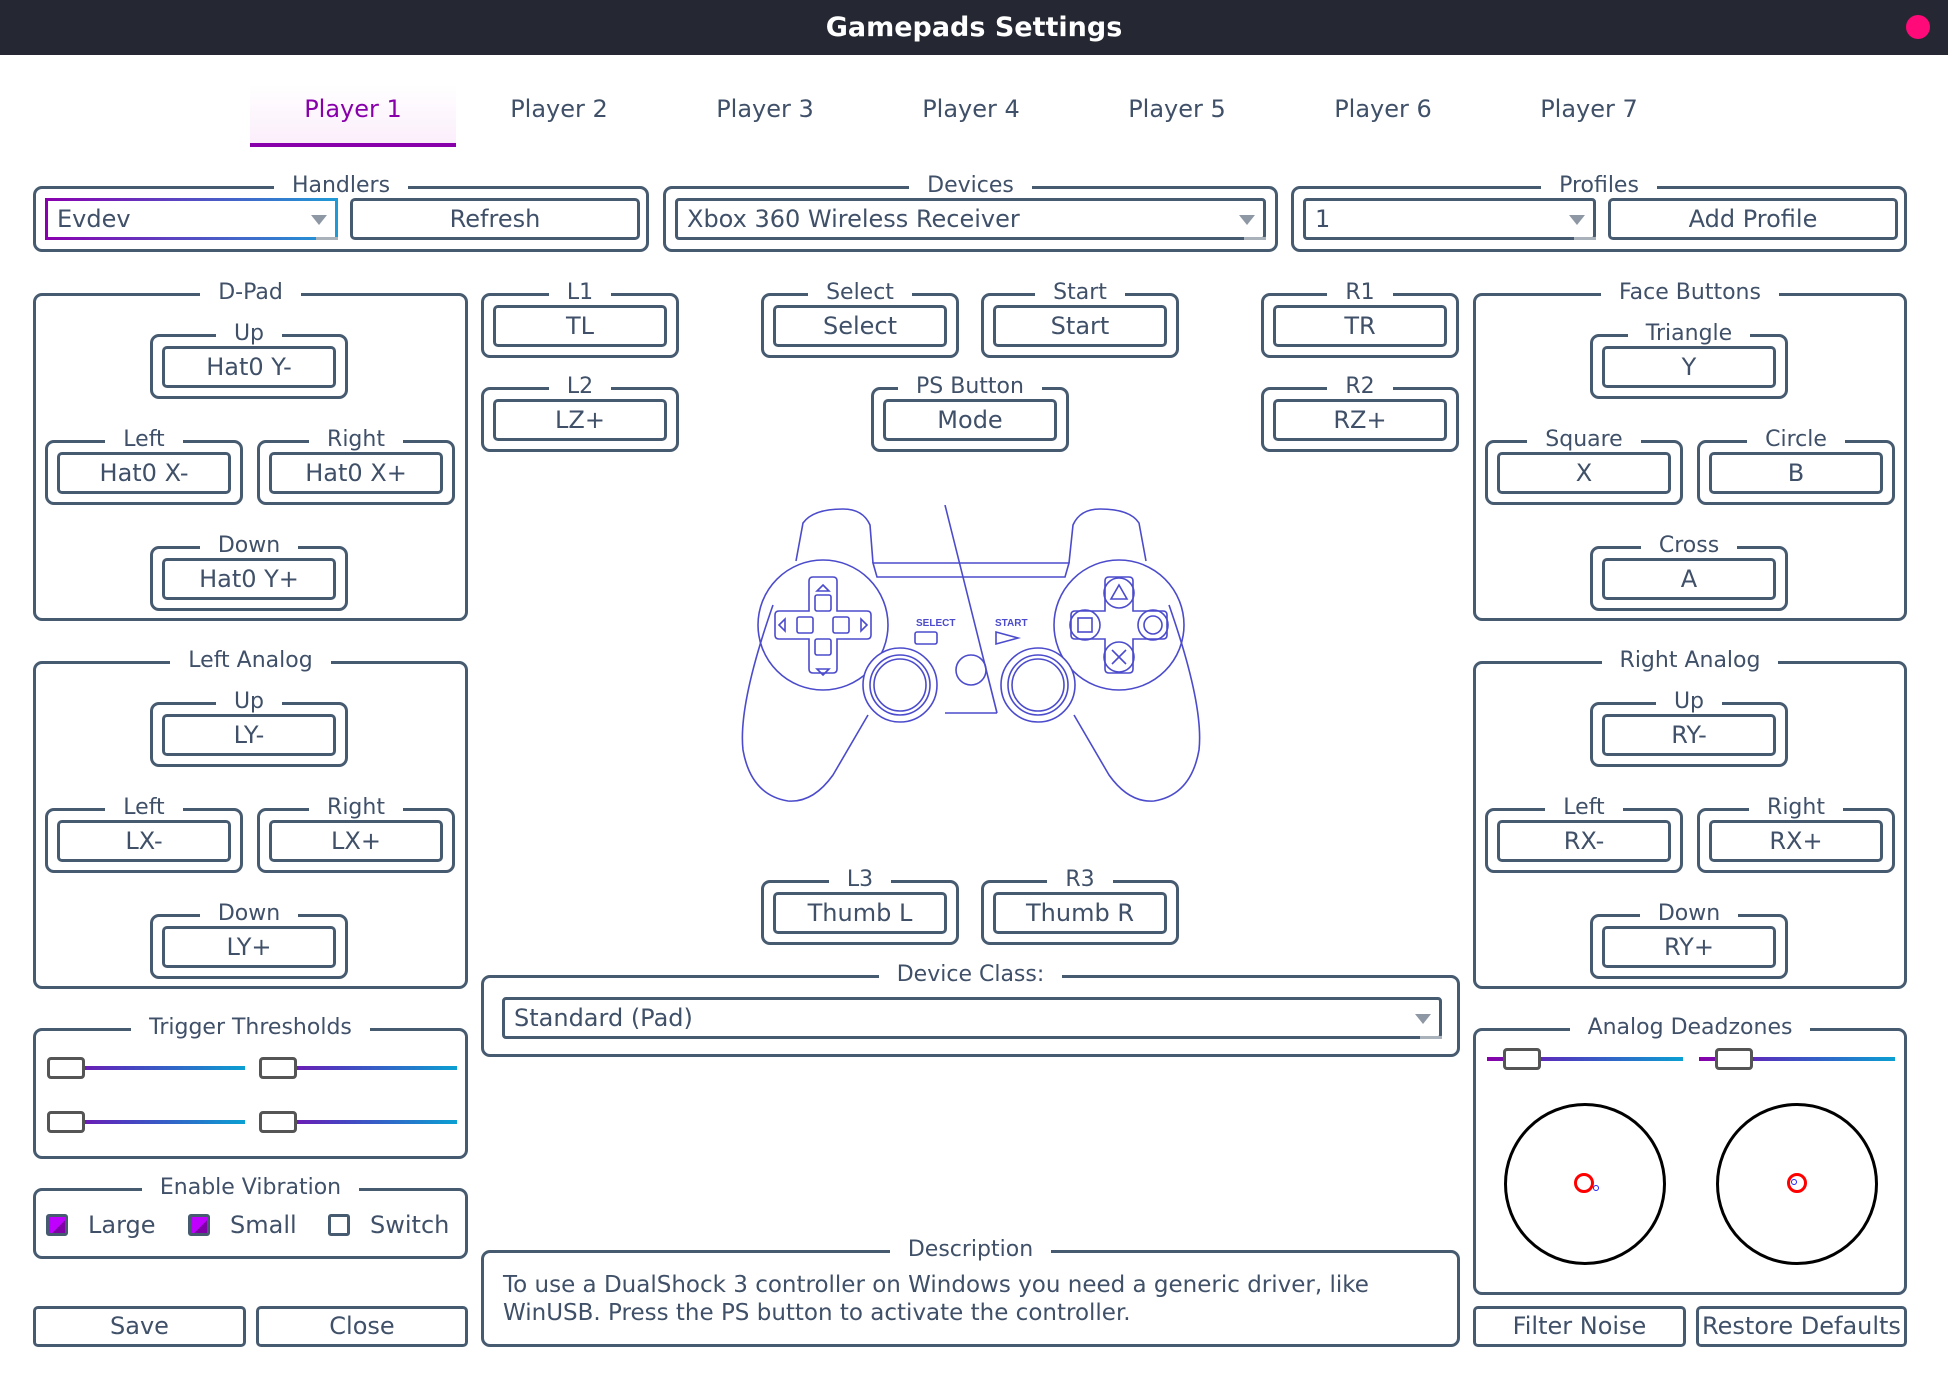 This screenshot has height=1388, width=1948. I want to click on cross-button: A, so click(1689, 579).